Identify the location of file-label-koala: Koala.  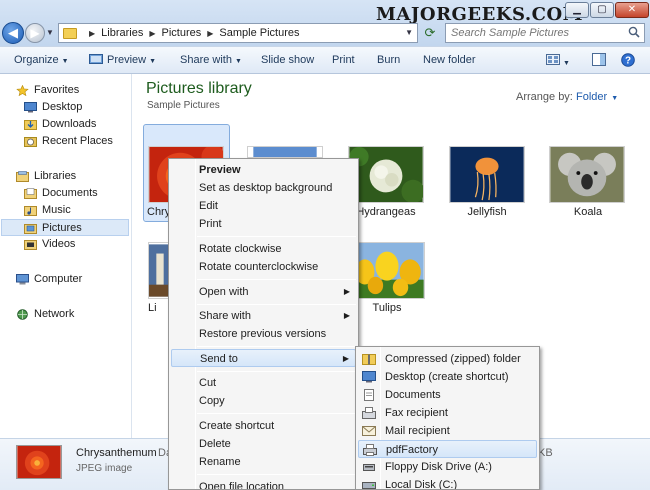
(588, 212).